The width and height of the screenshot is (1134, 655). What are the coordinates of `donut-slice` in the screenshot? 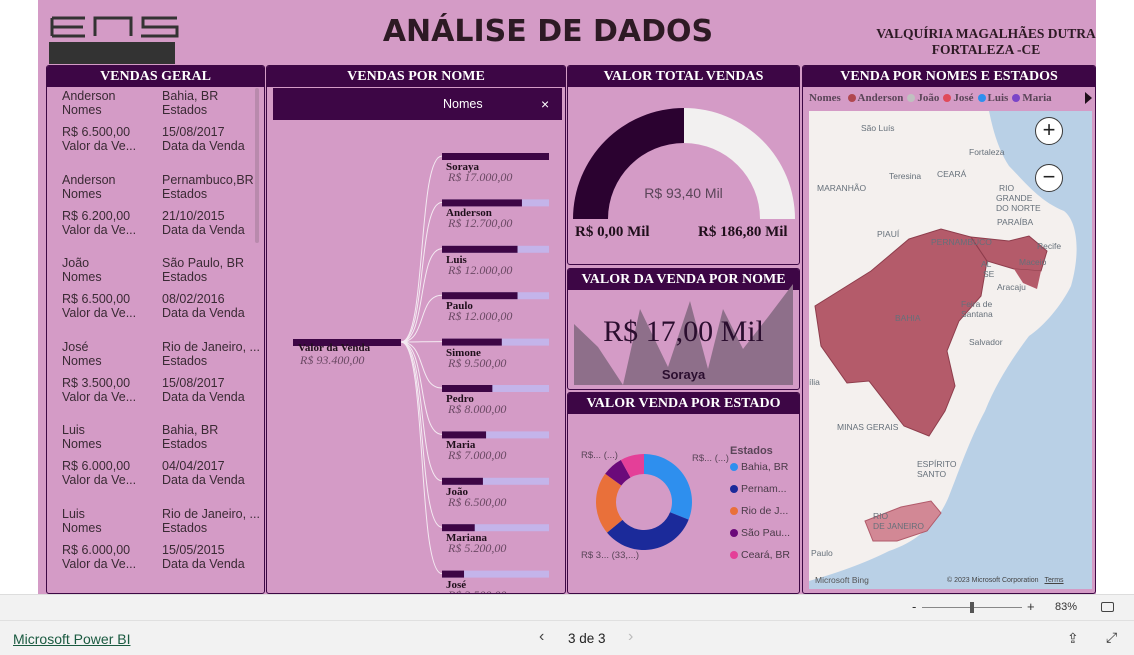 It's located at (668, 487).